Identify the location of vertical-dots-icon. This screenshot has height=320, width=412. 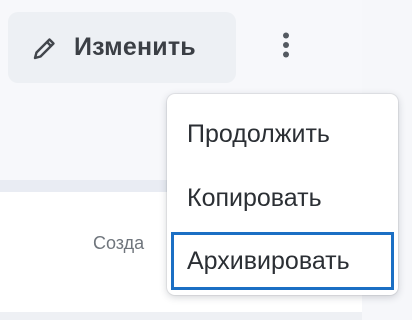
(286, 47).